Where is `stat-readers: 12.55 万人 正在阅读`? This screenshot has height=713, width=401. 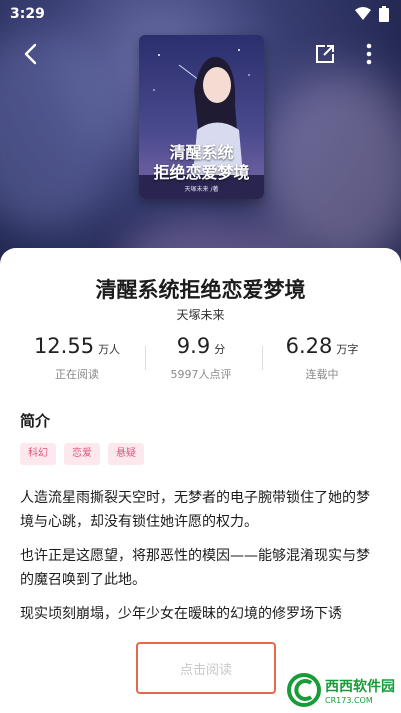 stat-readers: 12.55 万人 正在阅读 is located at coordinates (77, 357).